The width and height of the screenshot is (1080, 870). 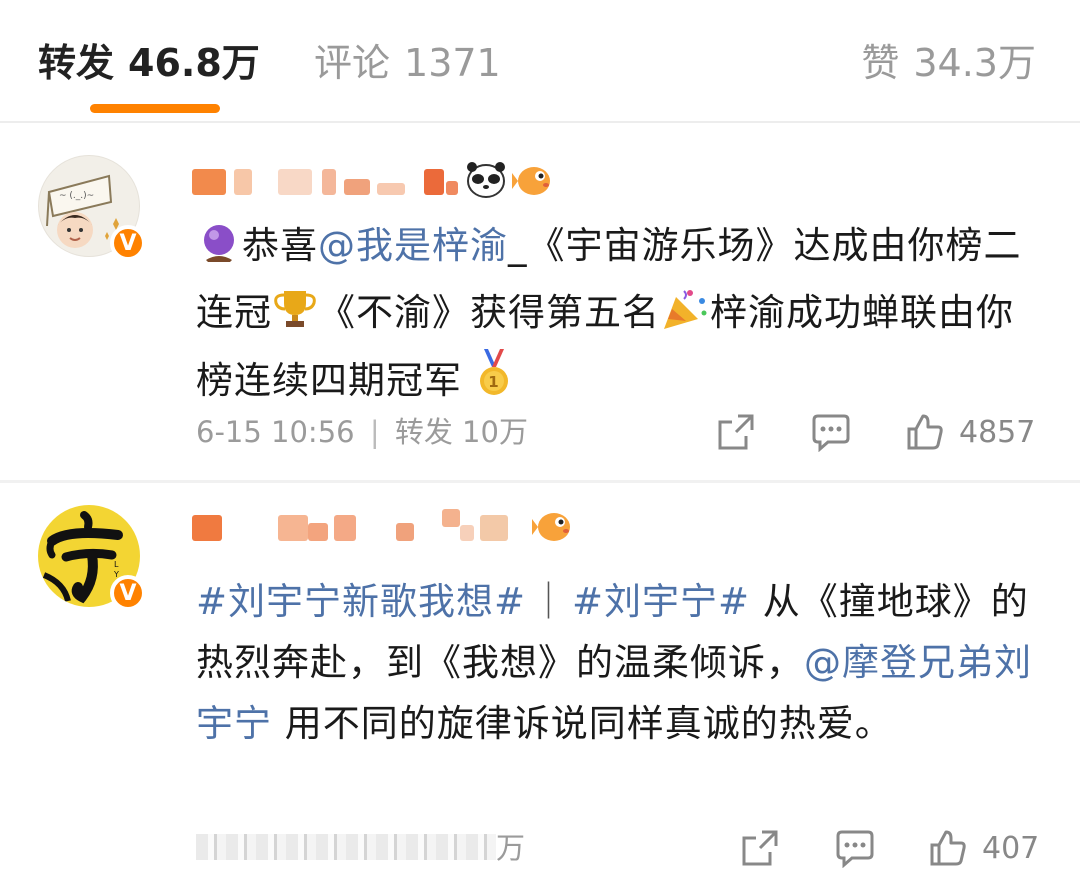 I want to click on repost-count: 万, so click(x=511, y=848).